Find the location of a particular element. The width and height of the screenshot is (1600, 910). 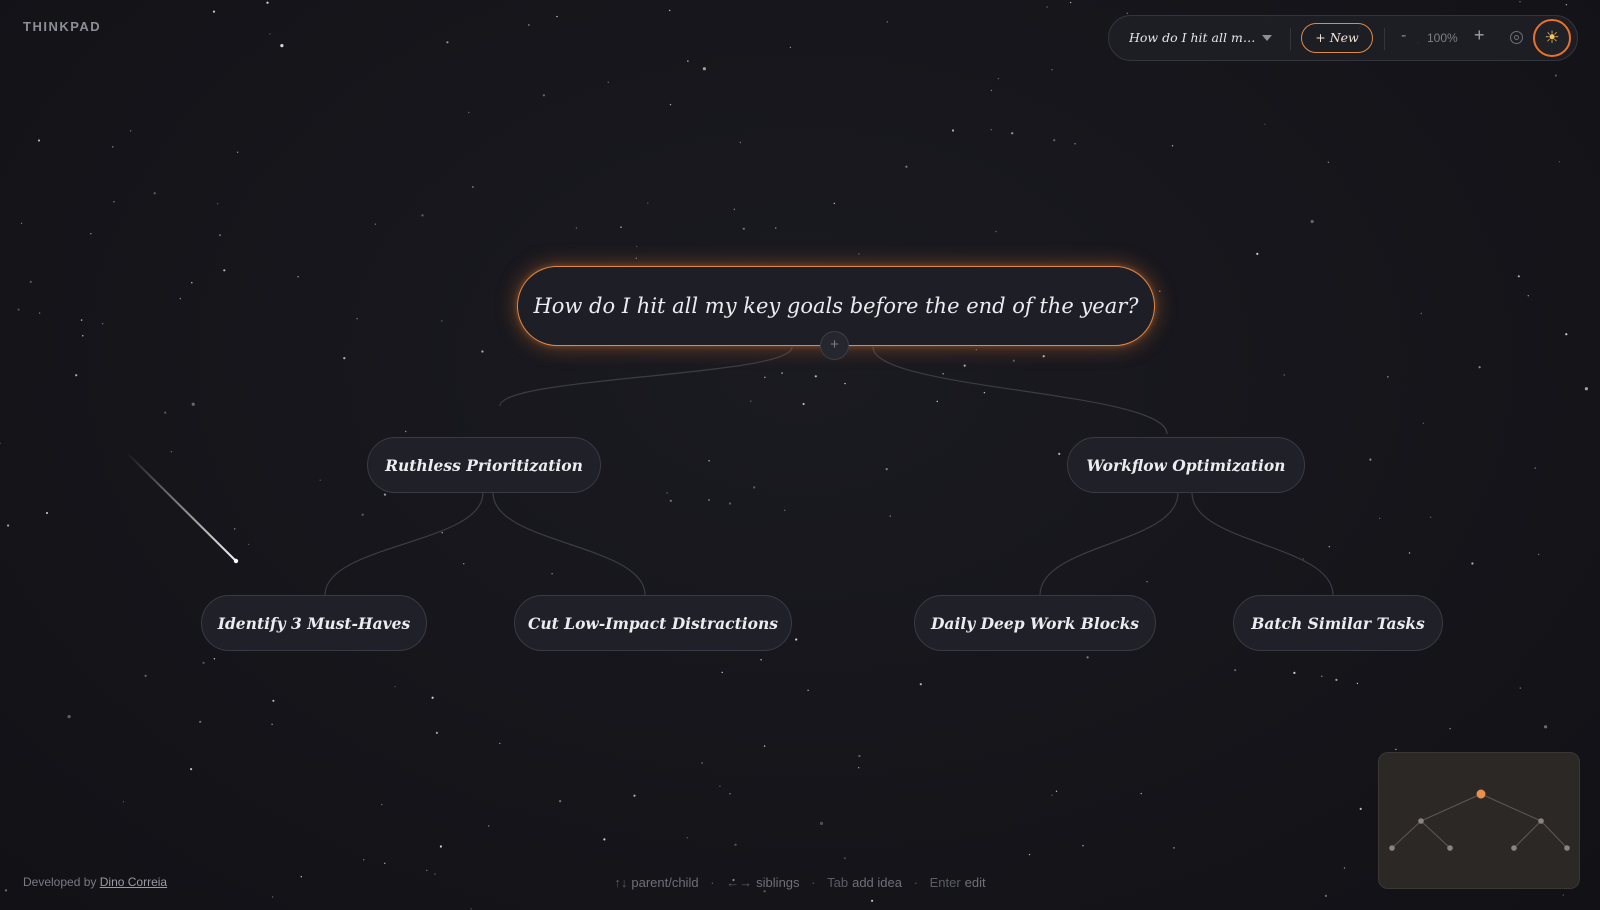

minimap-tree is located at coordinates (1479, 820).